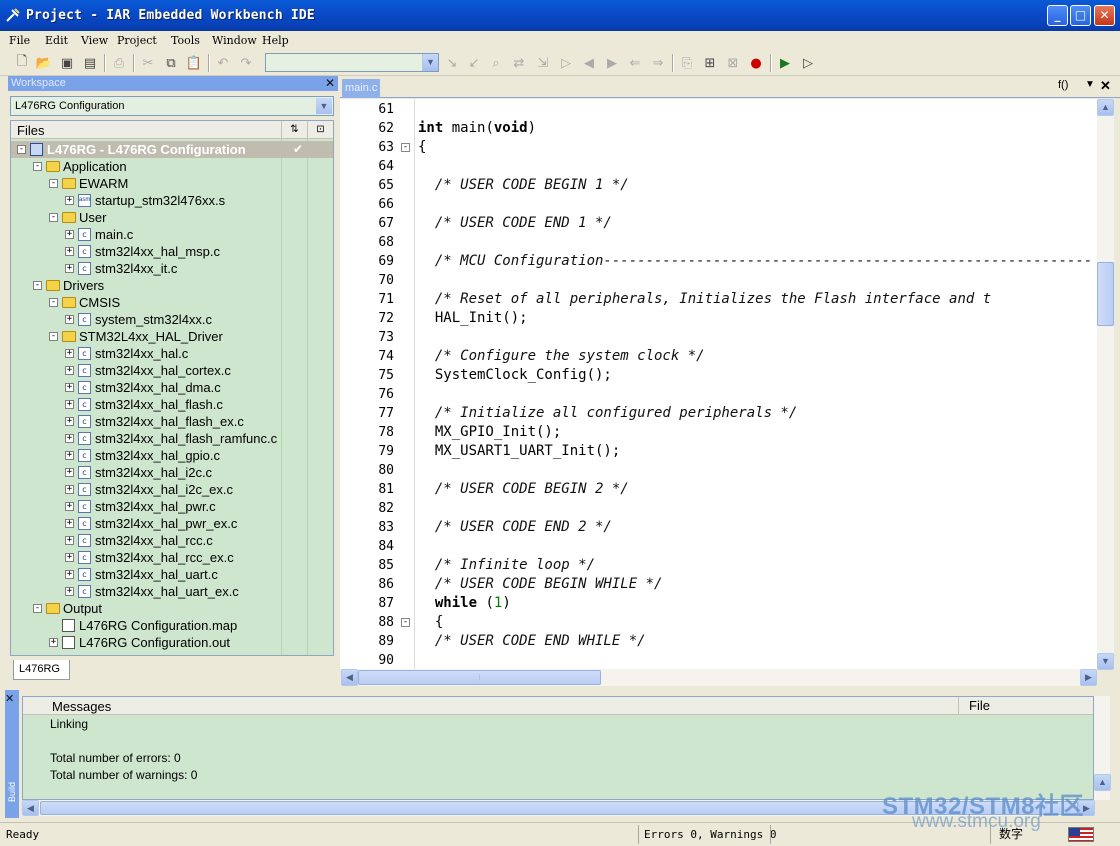 Image resolution: width=1120 pixels, height=846 pixels. What do you see at coordinates (1057, 15) in the screenshot?
I see `minimize-button: _` at bounding box center [1057, 15].